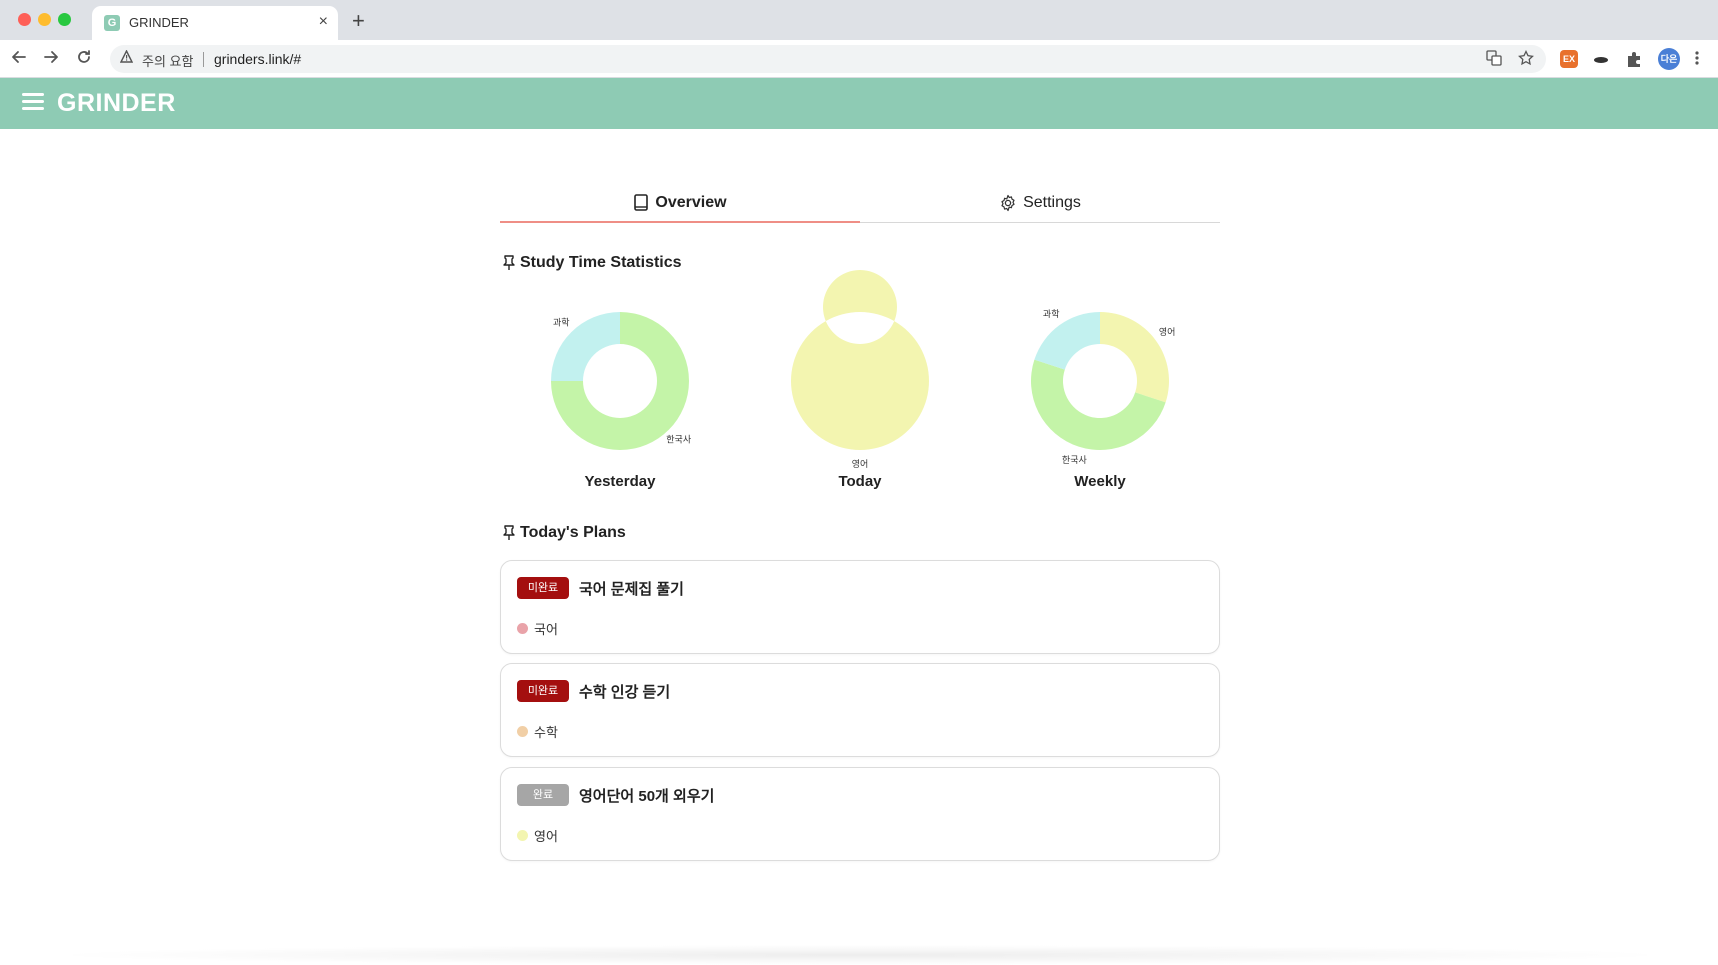  I want to click on extension-ex-icon: EX, so click(1569, 59).